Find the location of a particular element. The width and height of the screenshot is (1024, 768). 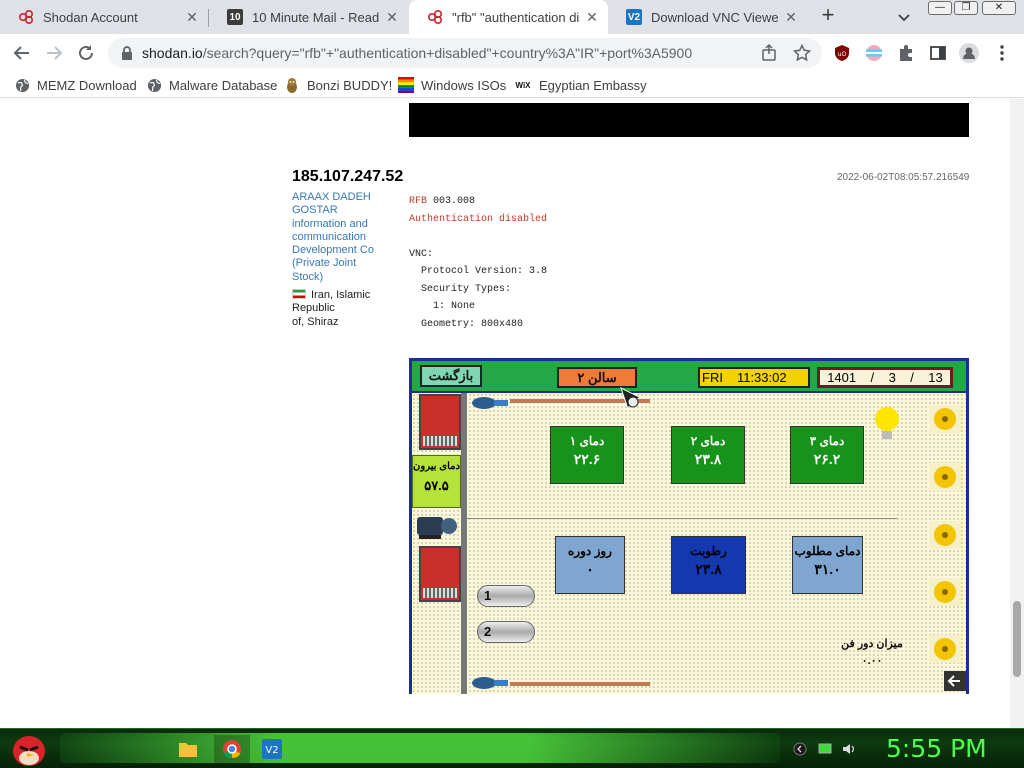

reload-icon is located at coordinates (86, 52).